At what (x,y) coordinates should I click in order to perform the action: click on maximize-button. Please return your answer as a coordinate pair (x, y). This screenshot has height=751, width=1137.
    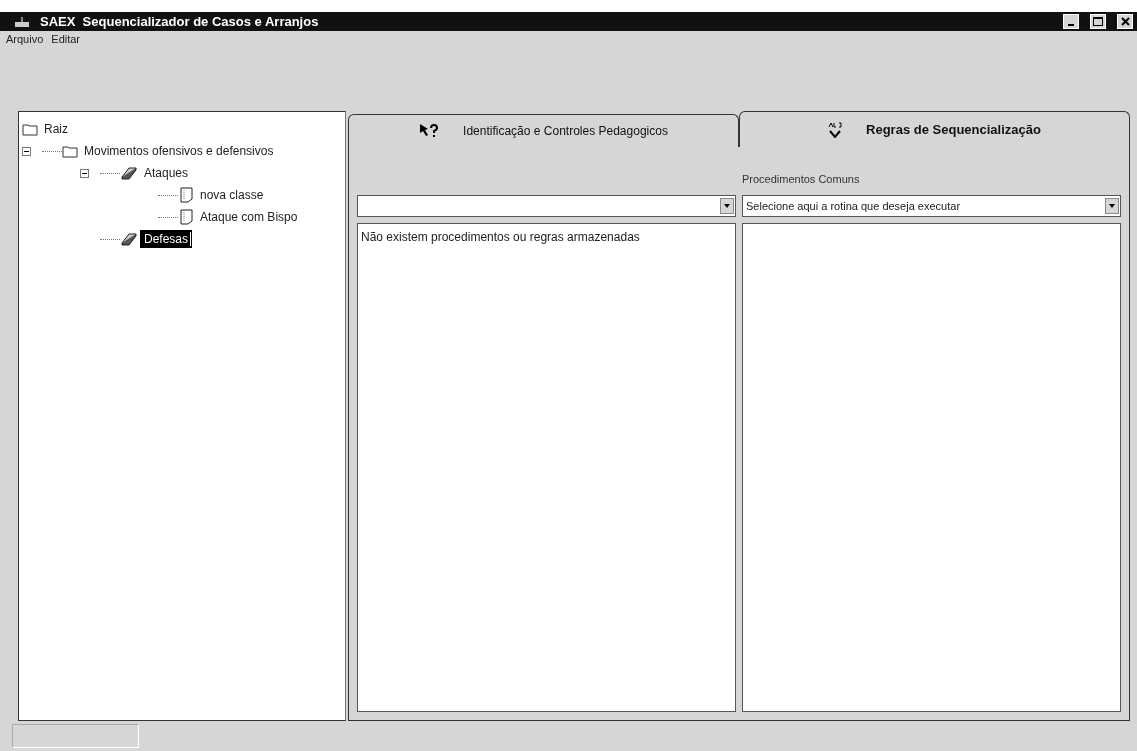
    Looking at the image, I should click on (1098, 21).